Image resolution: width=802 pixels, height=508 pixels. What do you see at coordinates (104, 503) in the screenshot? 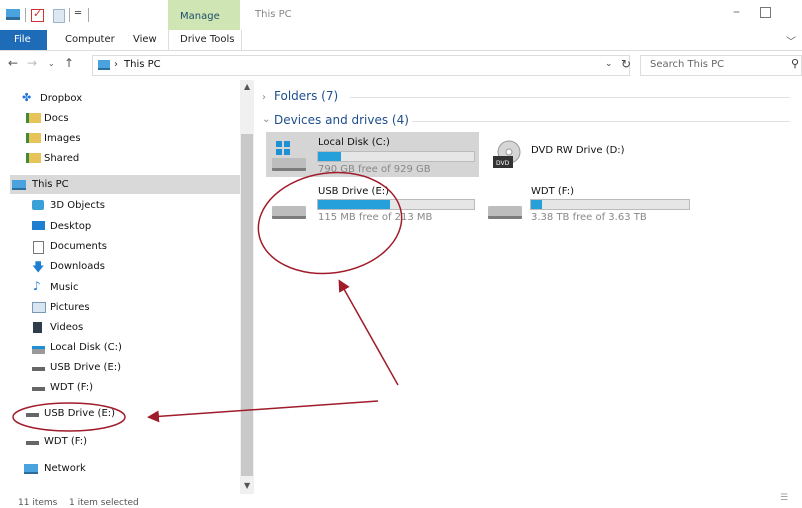
I see `status-selection: 1 item selected` at bounding box center [104, 503].